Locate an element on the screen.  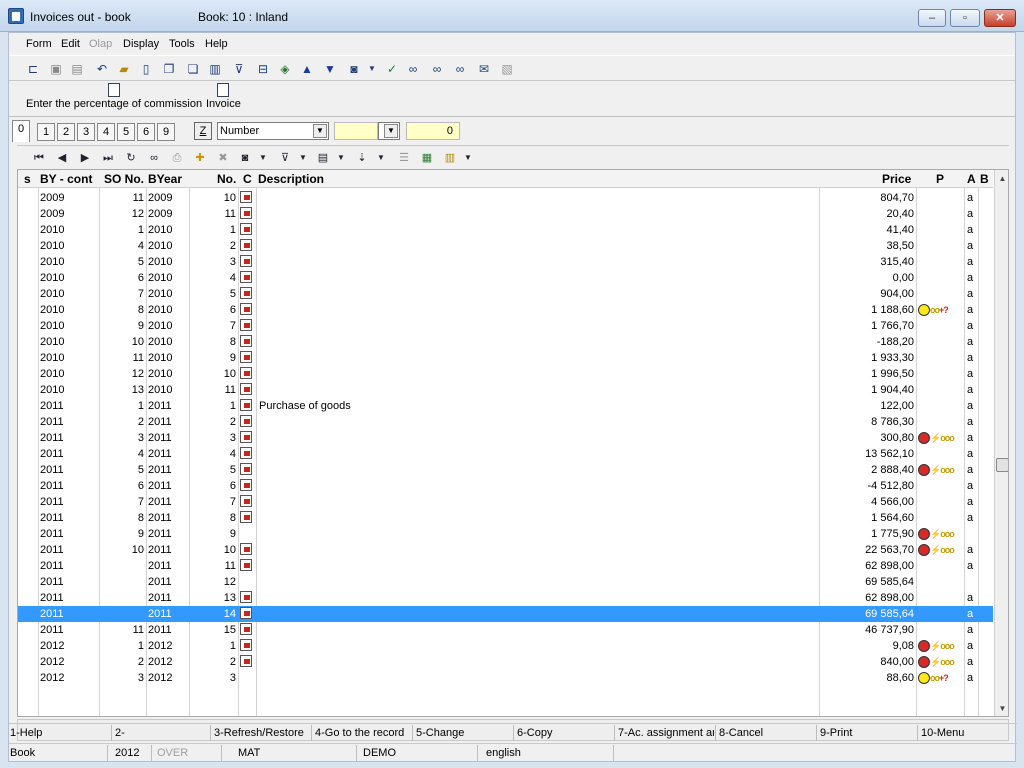
vertical-scrollbar: ▲ ▼ is located at coordinates (1001, 443).